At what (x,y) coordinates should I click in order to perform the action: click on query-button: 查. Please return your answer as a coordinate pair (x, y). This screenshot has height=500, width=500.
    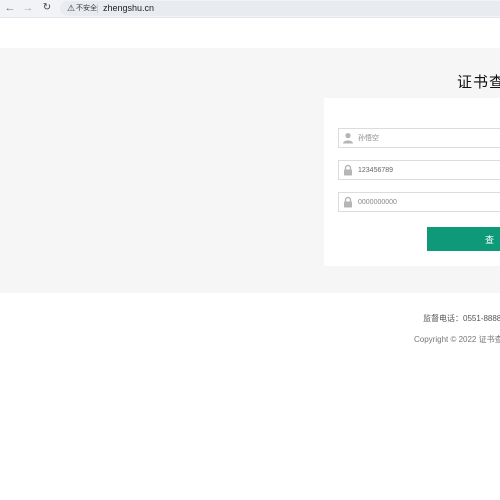
    Looking at the image, I should click on (463, 239).